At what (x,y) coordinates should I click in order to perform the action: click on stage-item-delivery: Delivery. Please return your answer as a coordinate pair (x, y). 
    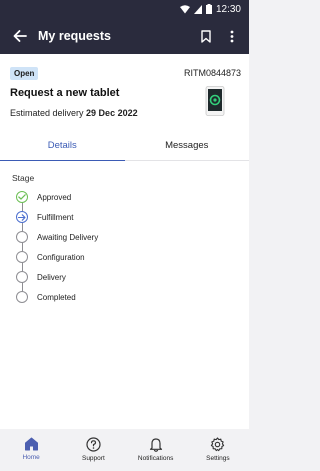
    Looking at the image, I should click on (116, 280).